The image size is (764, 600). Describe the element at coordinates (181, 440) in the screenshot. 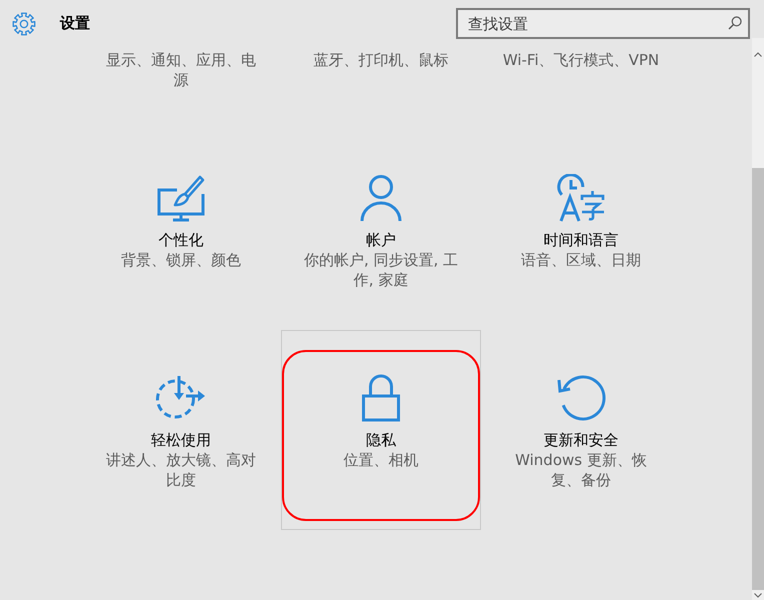

I see `category-title: 轻松使用` at that location.